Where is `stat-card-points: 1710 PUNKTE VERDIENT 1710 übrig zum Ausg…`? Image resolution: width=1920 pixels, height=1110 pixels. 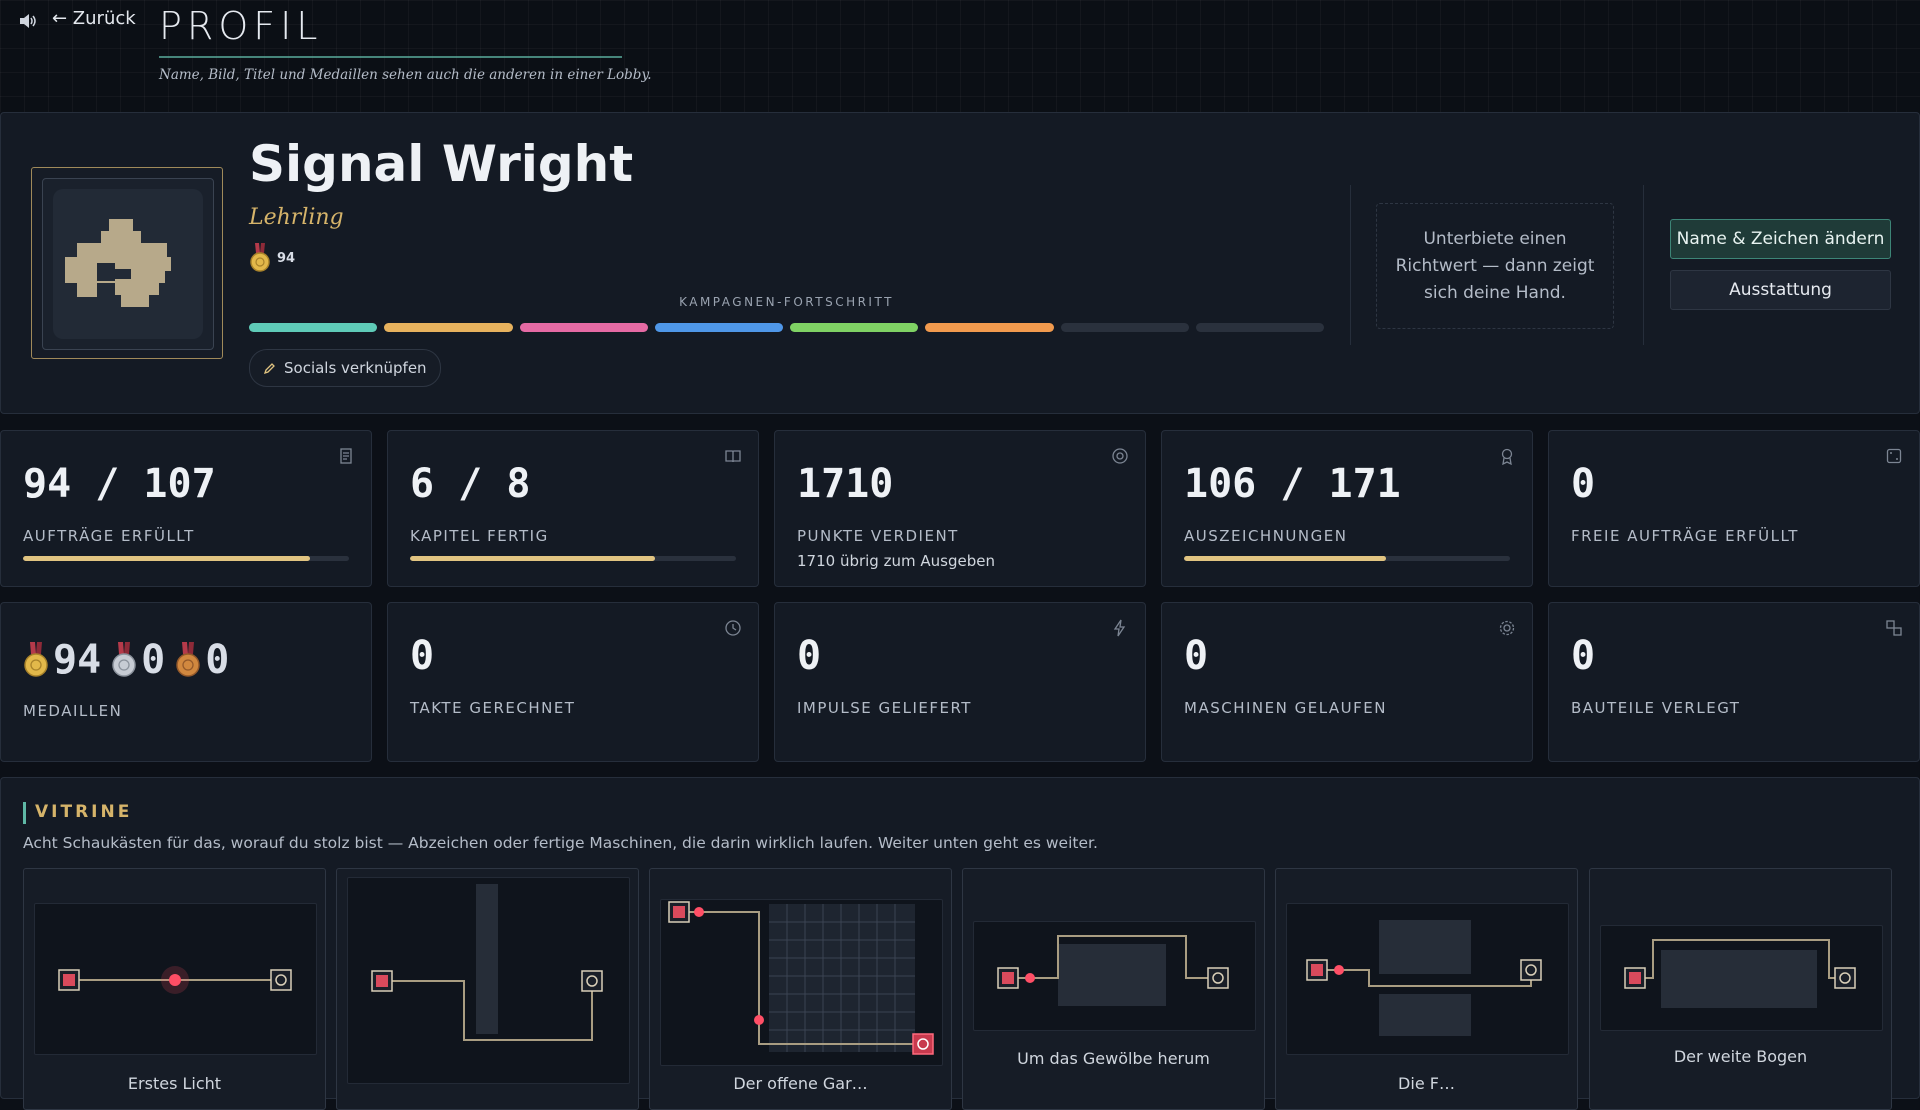 stat-card-points: 1710 PUNKTE VERDIENT 1710 übrig zum Ausg… is located at coordinates (960, 508).